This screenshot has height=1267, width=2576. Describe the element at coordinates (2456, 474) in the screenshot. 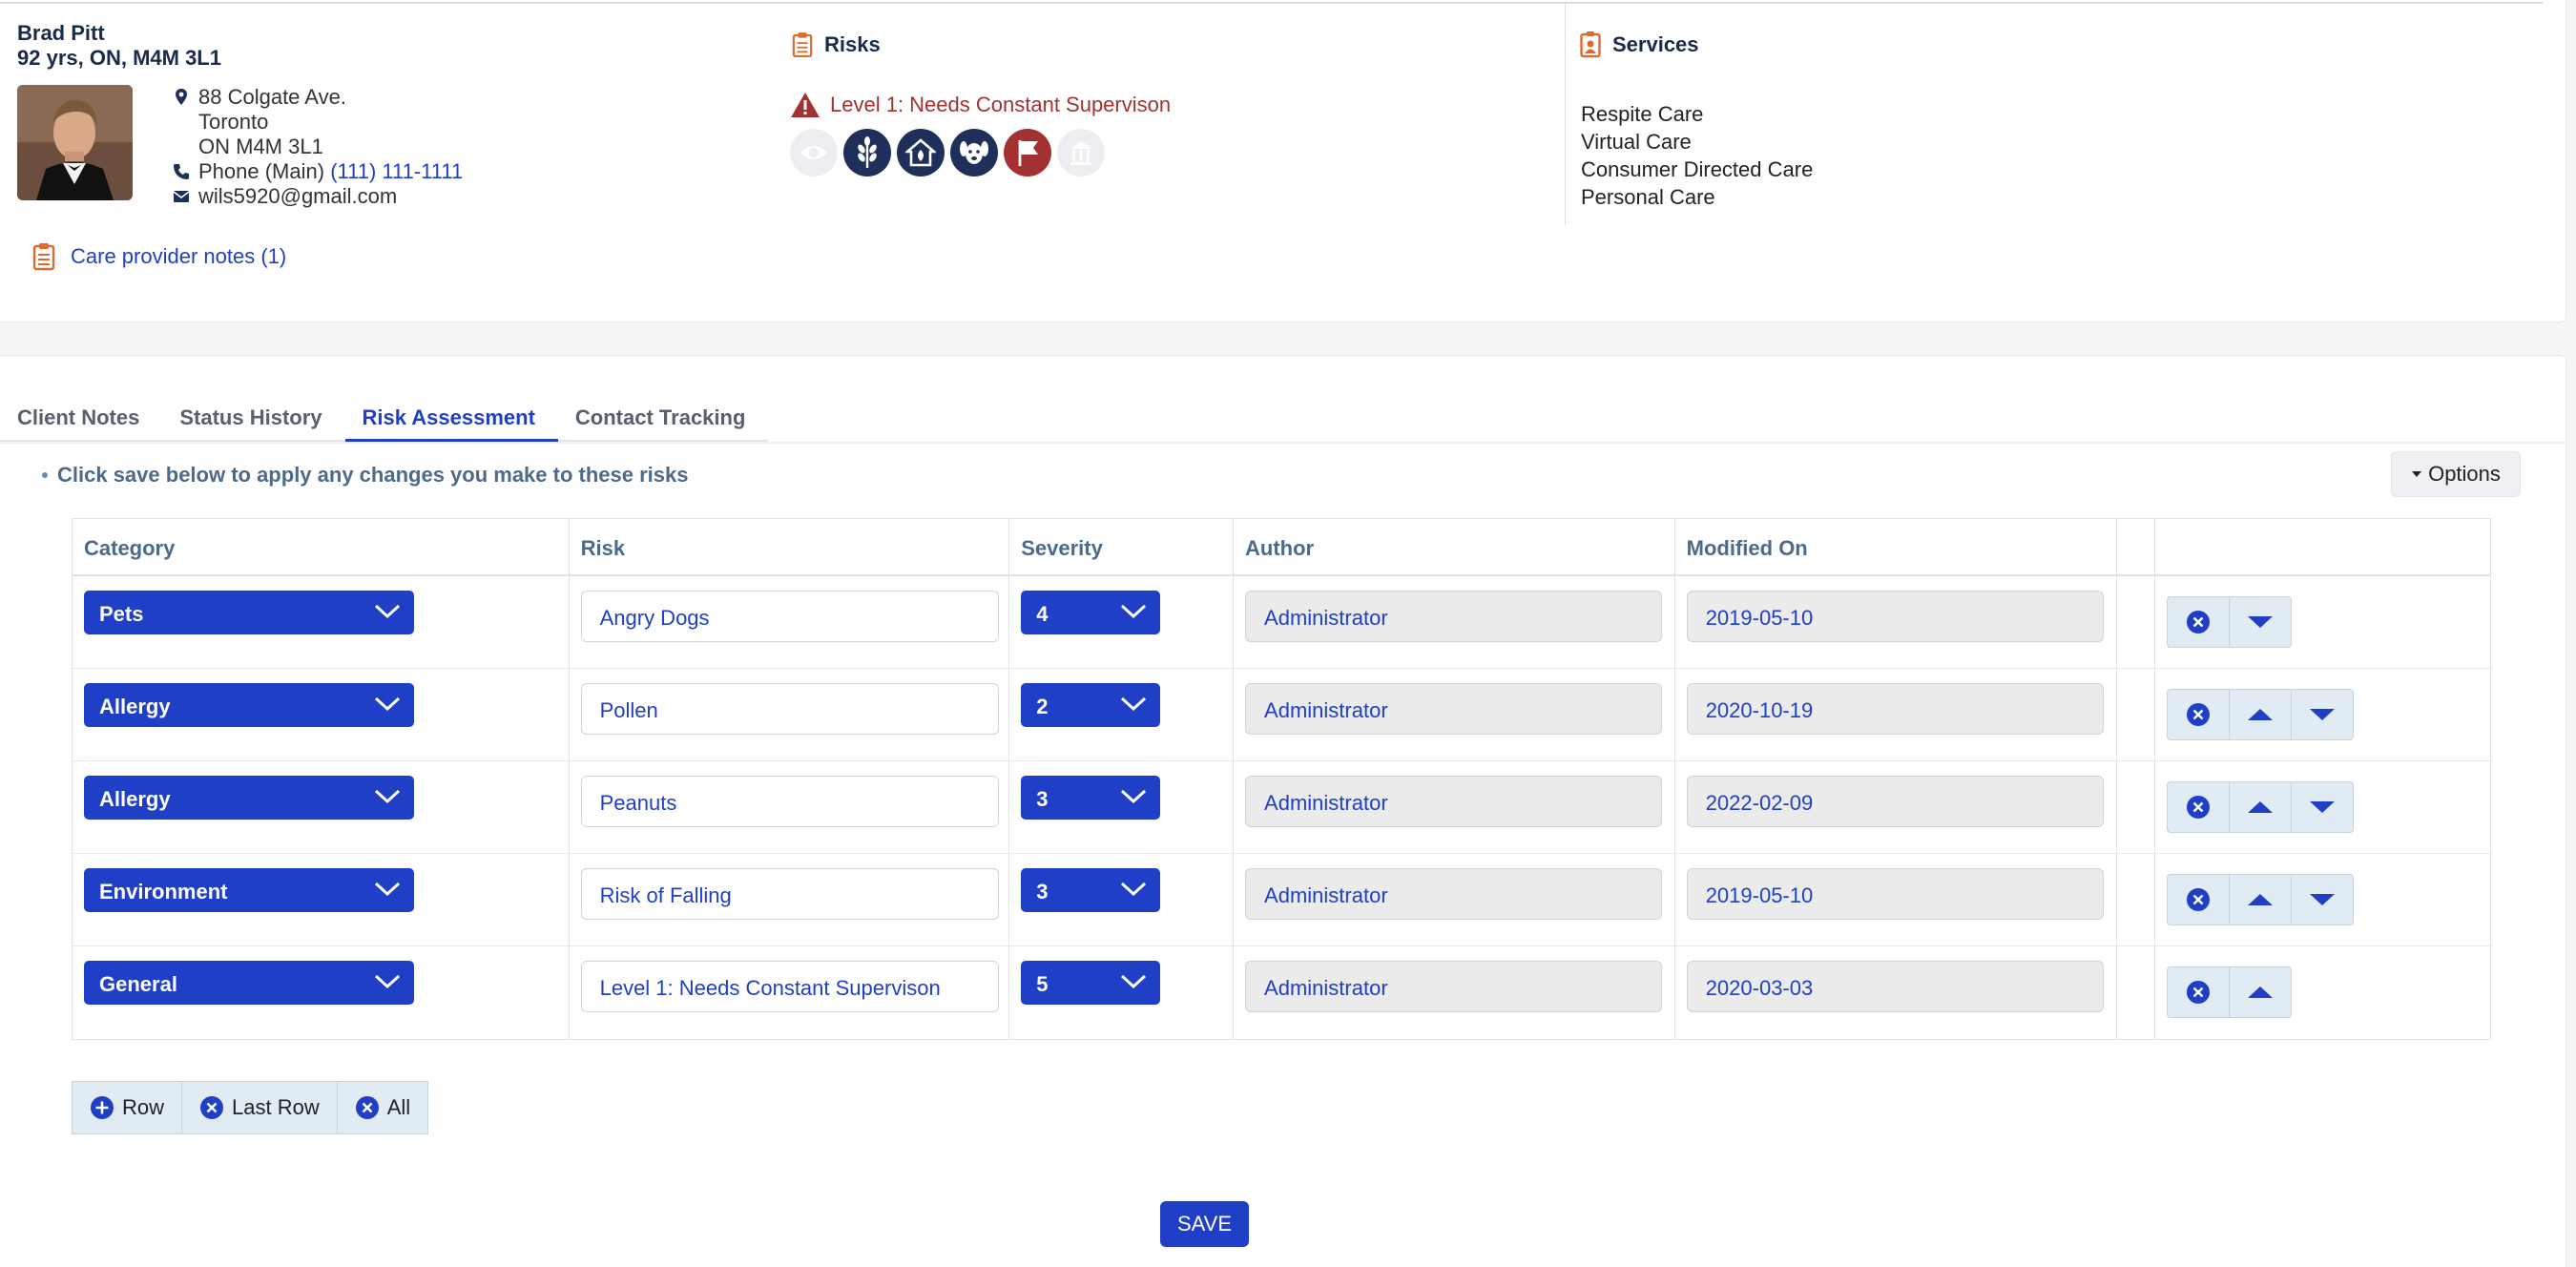

I see `options-button: Options` at that location.